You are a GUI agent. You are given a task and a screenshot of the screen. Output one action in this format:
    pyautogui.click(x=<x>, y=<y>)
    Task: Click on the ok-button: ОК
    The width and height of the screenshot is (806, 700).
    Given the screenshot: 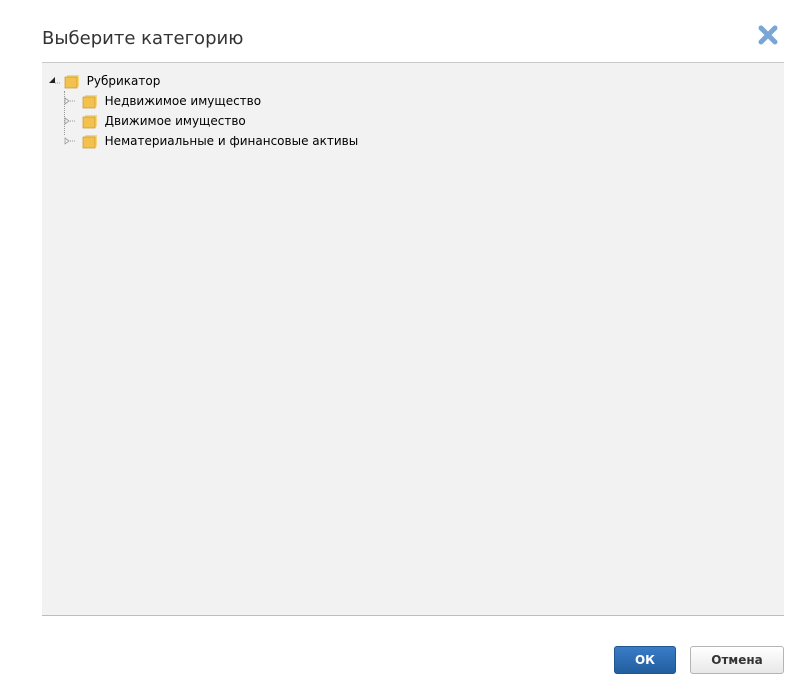 What is the action you would take?
    pyautogui.click(x=645, y=660)
    